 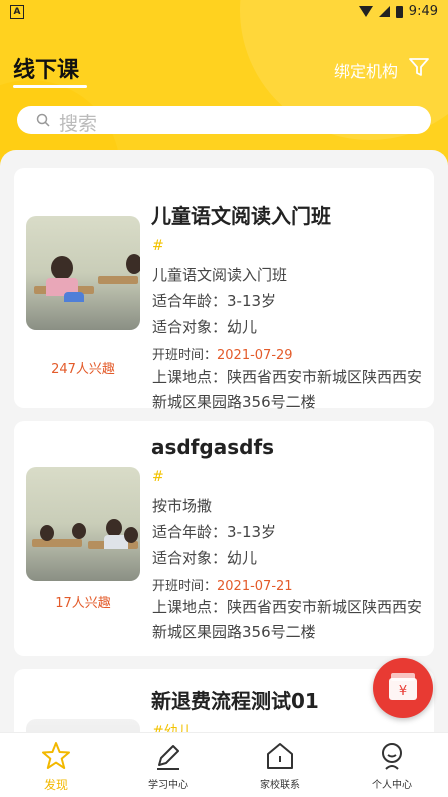 What do you see at coordinates (392, 756) in the screenshot?
I see `person-icon` at bounding box center [392, 756].